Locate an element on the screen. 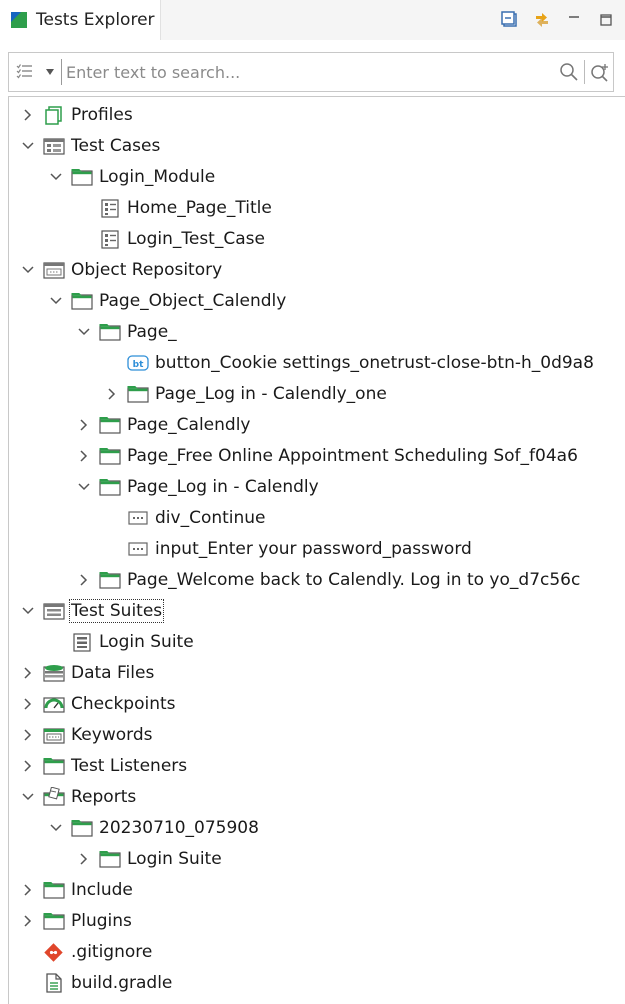 This screenshot has height=1004, width=625. tree-item-label: Test Listeners is located at coordinates (129, 766).